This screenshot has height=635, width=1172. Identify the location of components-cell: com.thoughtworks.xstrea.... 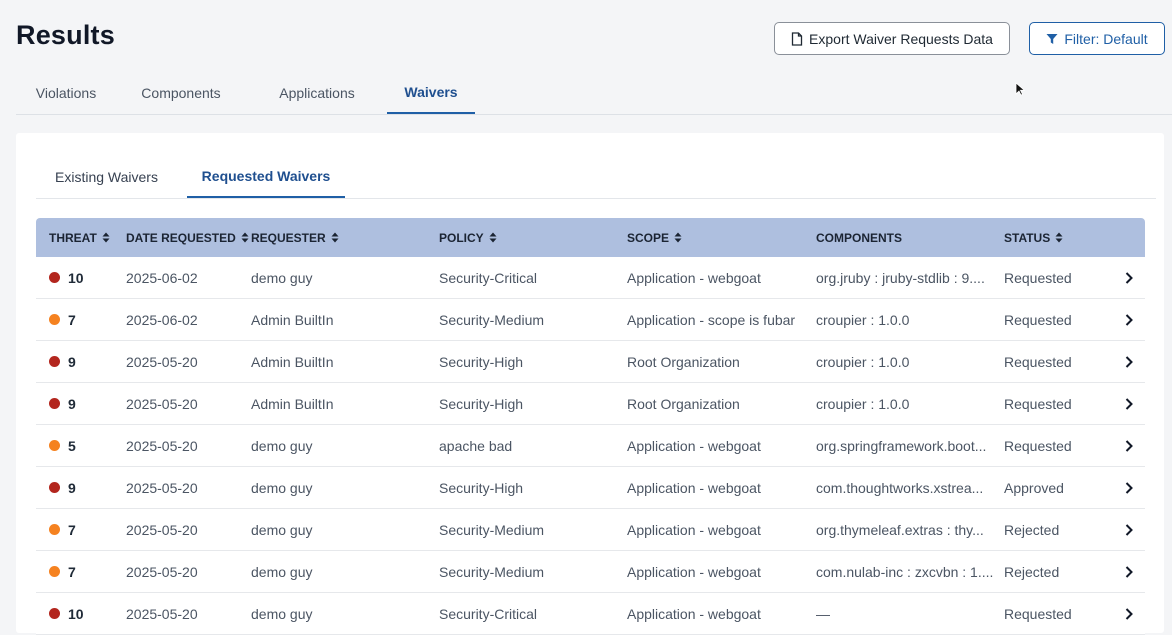
(900, 487).